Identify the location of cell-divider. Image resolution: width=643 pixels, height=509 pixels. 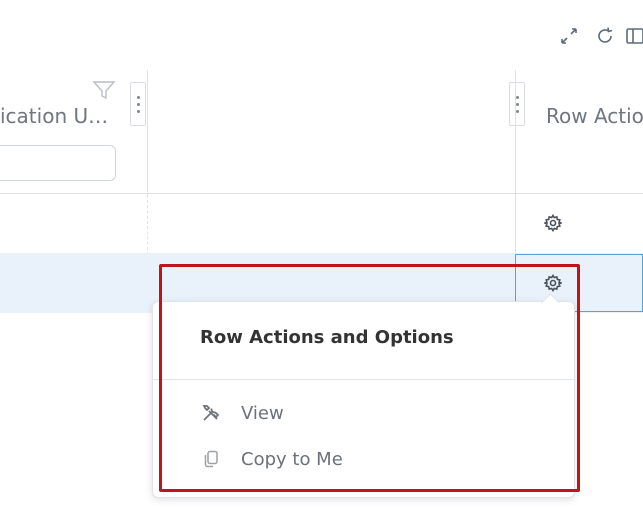
(147, 225).